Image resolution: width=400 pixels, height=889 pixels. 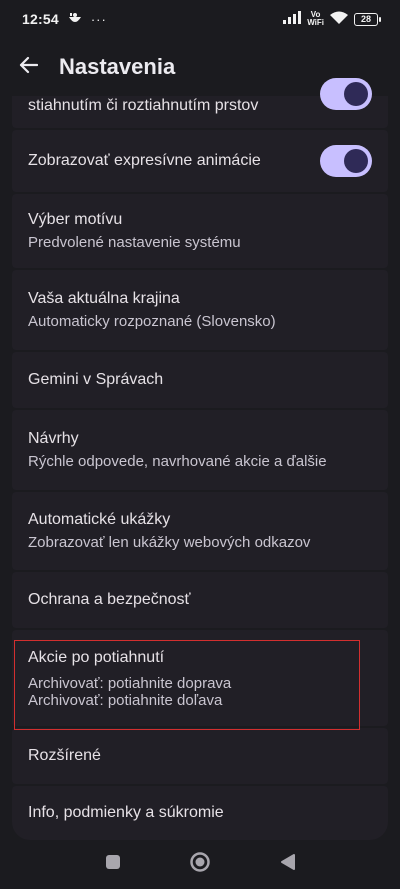 I want to click on setting-protection: Ochrana a bezpečnosť, so click(x=200, y=600).